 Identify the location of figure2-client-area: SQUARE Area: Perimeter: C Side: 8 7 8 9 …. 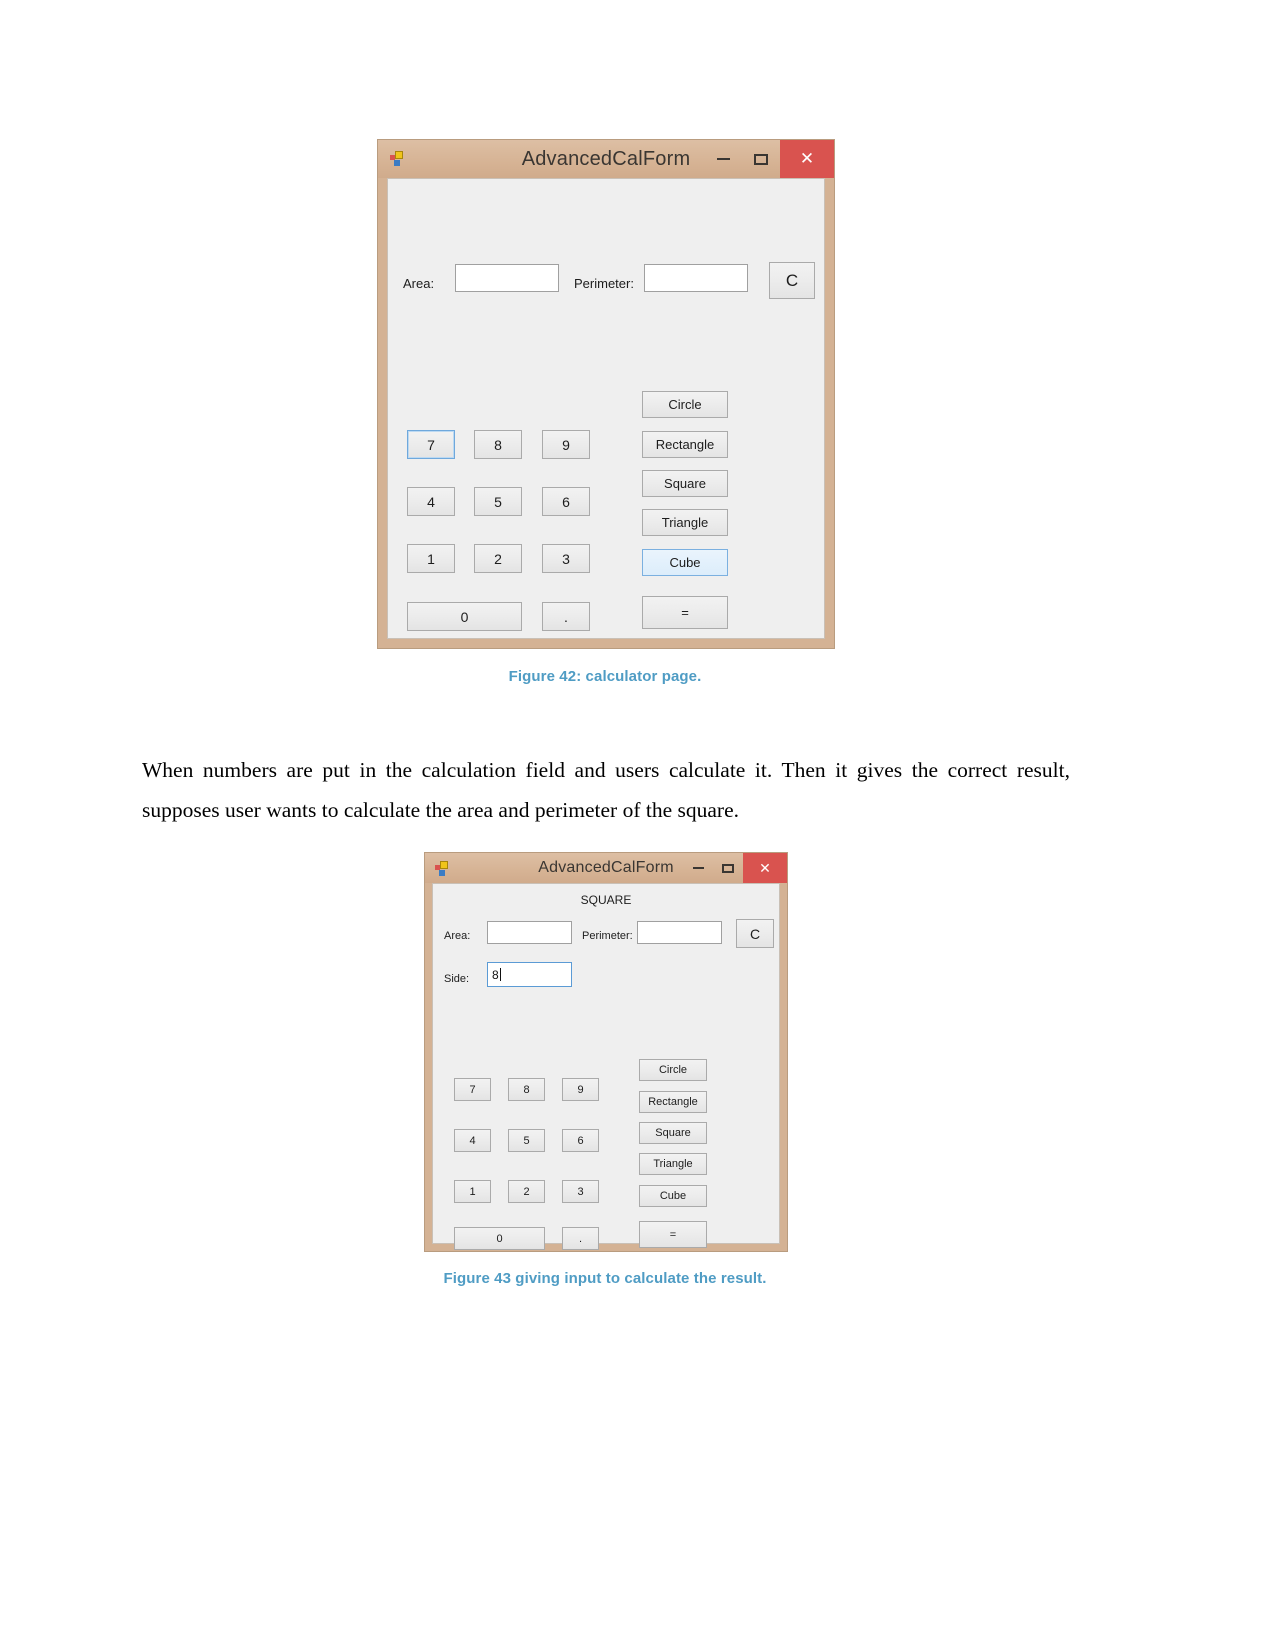
(606, 1066).